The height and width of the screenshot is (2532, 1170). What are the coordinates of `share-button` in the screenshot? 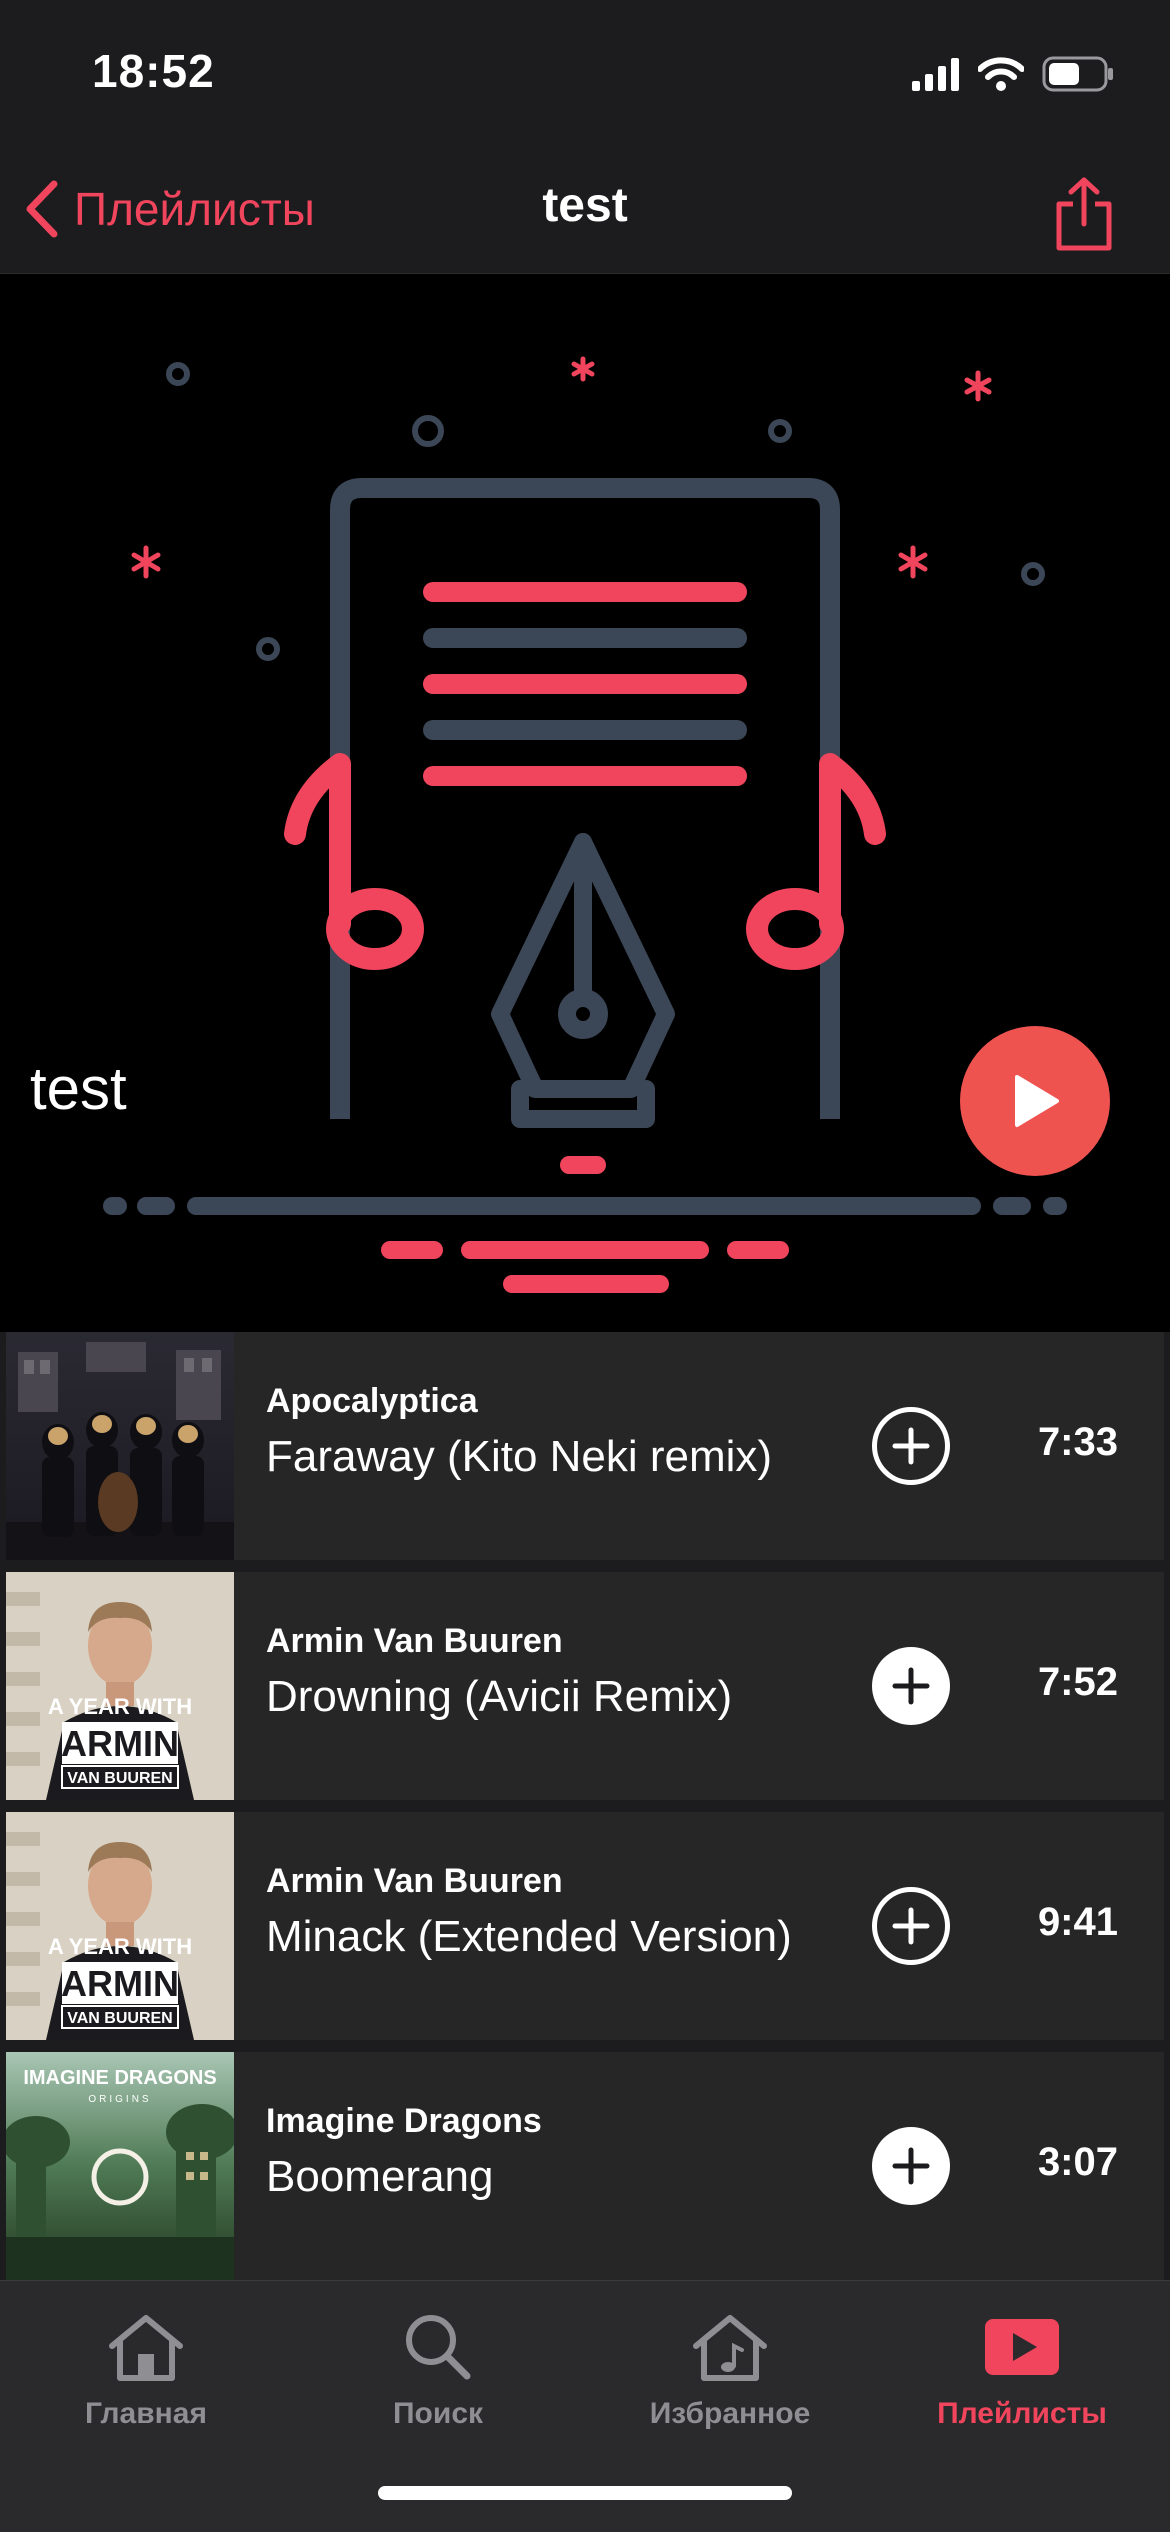 It's located at (1084, 214).